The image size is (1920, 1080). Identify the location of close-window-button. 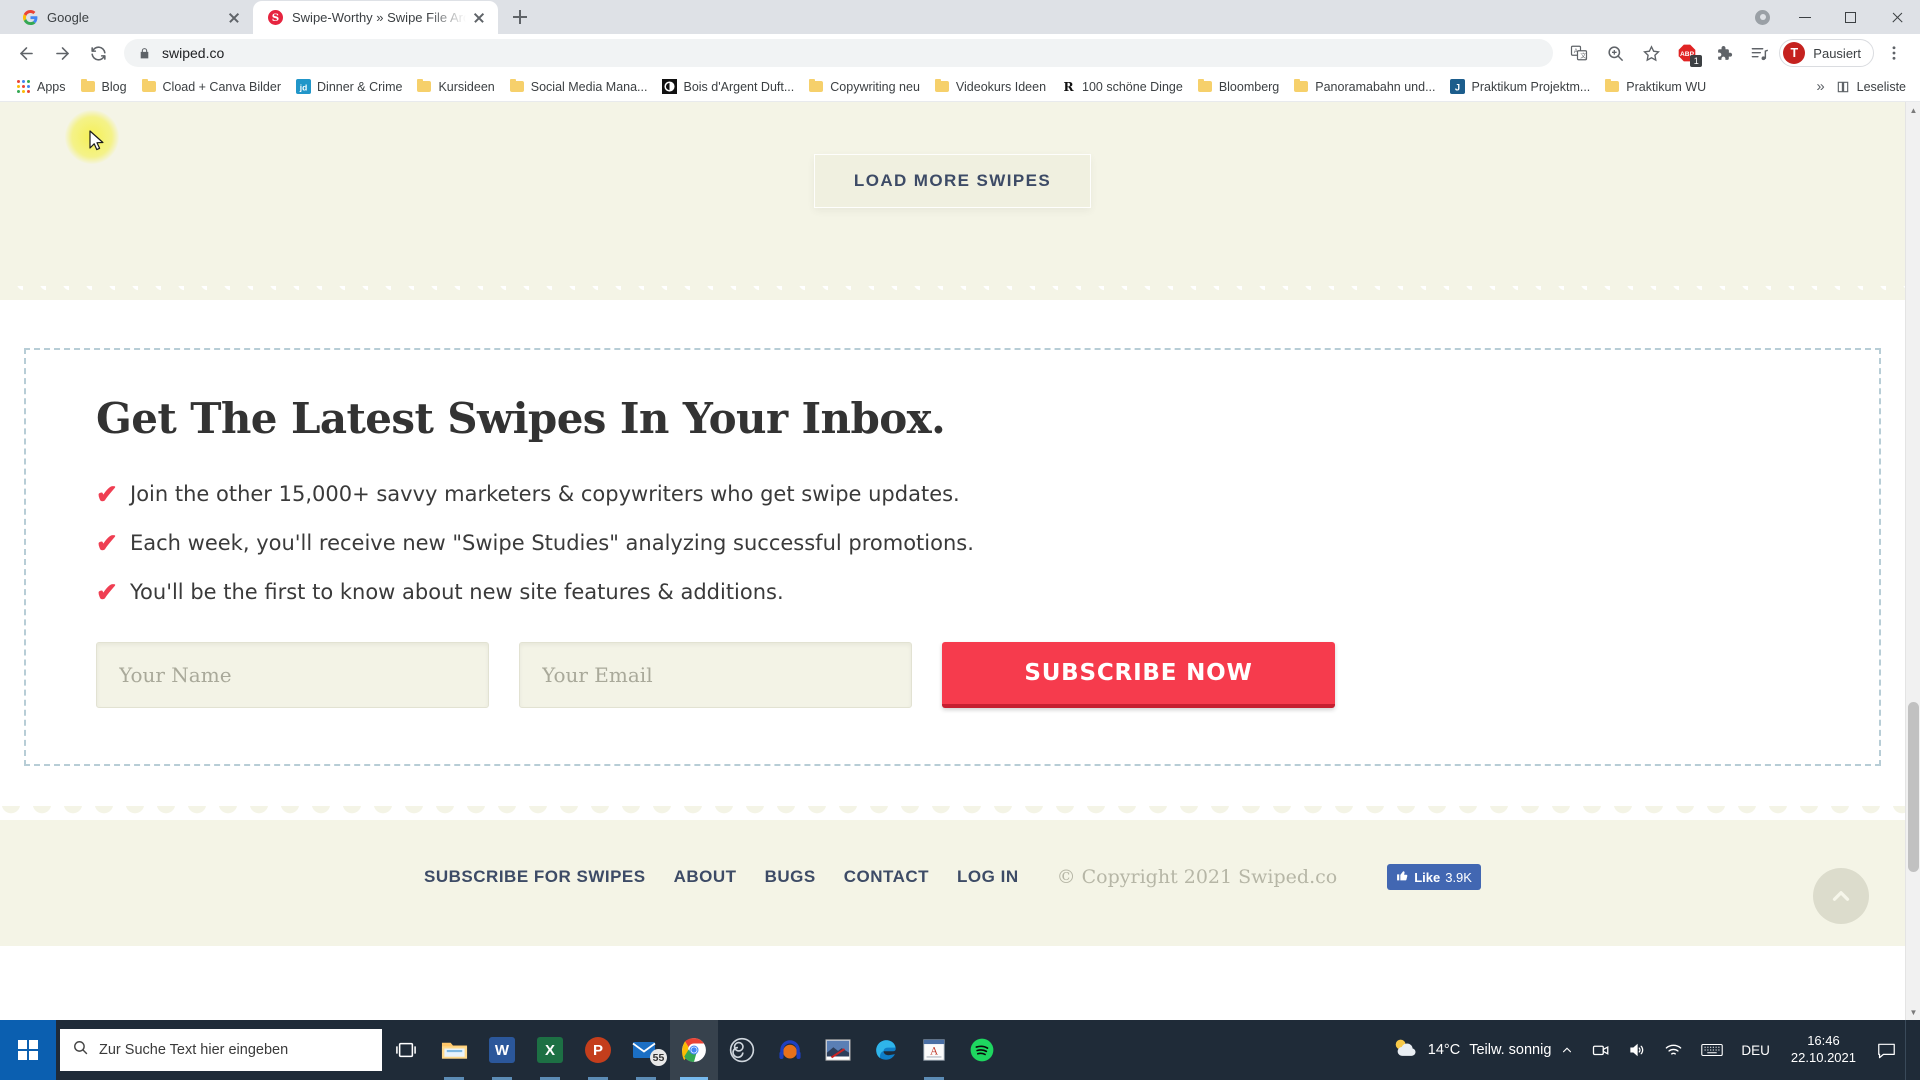
(1897, 17).